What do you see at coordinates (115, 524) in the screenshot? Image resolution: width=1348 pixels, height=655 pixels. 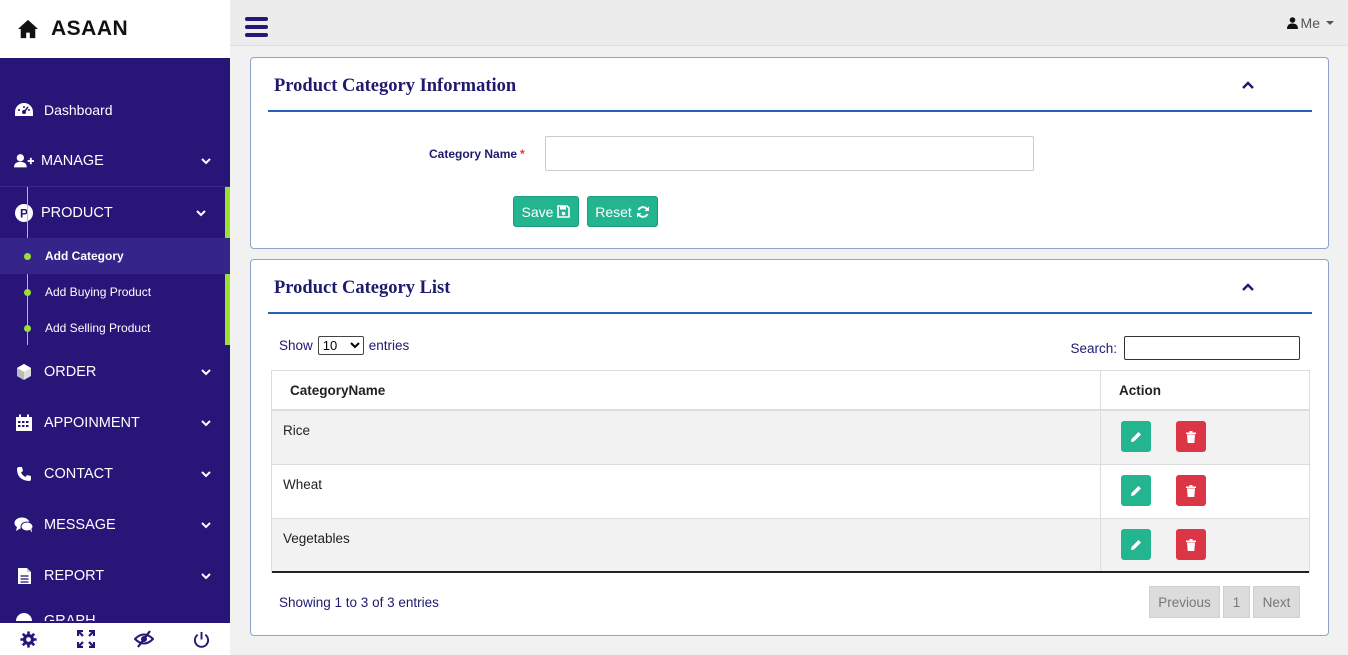 I see `sidebar-item-message: MESSAGE` at bounding box center [115, 524].